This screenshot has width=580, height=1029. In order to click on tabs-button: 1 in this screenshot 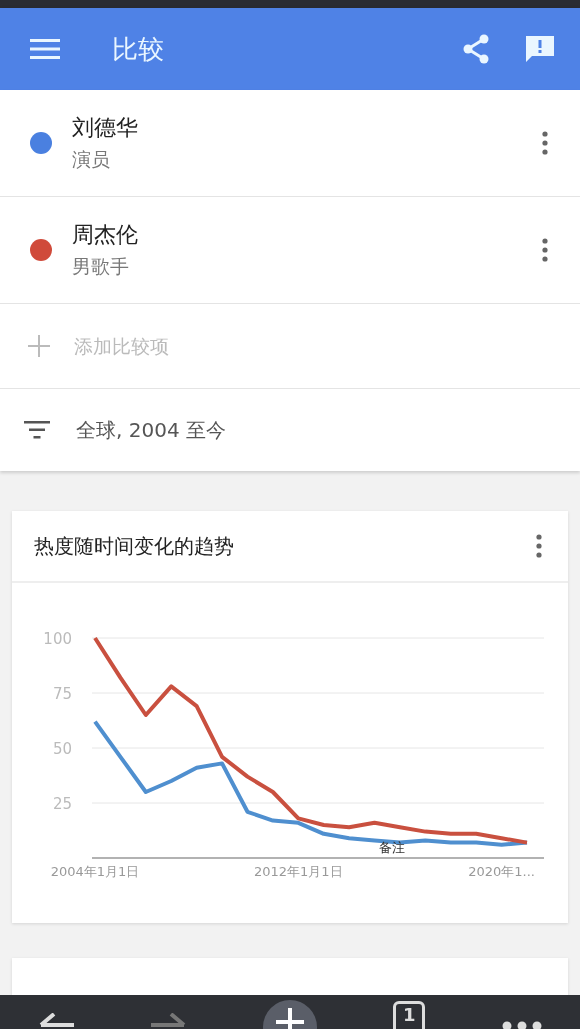, I will do `click(409, 1015)`.